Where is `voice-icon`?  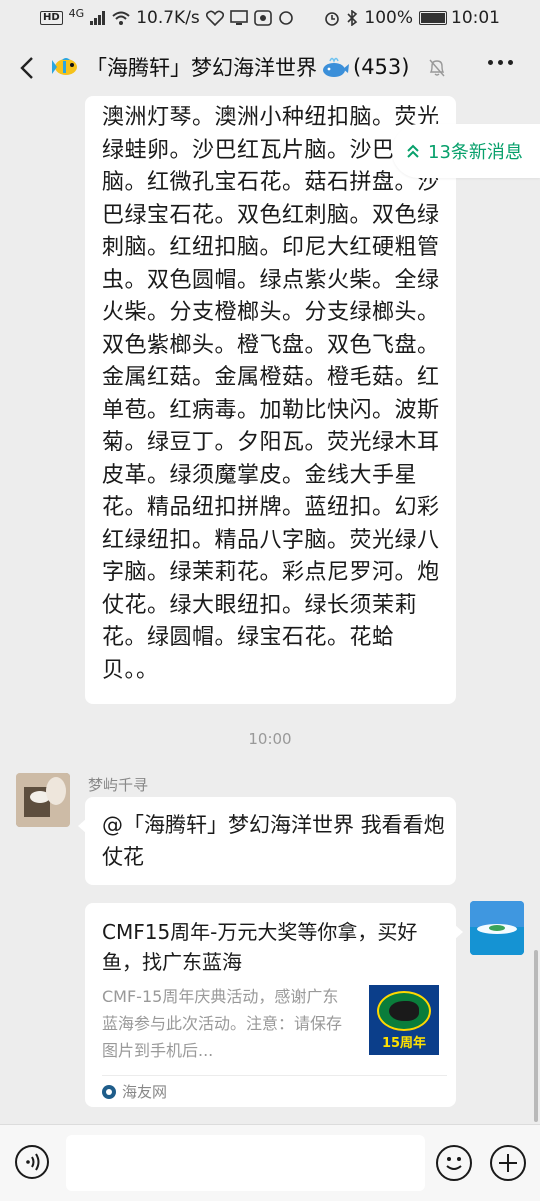 voice-icon is located at coordinates (33, 1162).